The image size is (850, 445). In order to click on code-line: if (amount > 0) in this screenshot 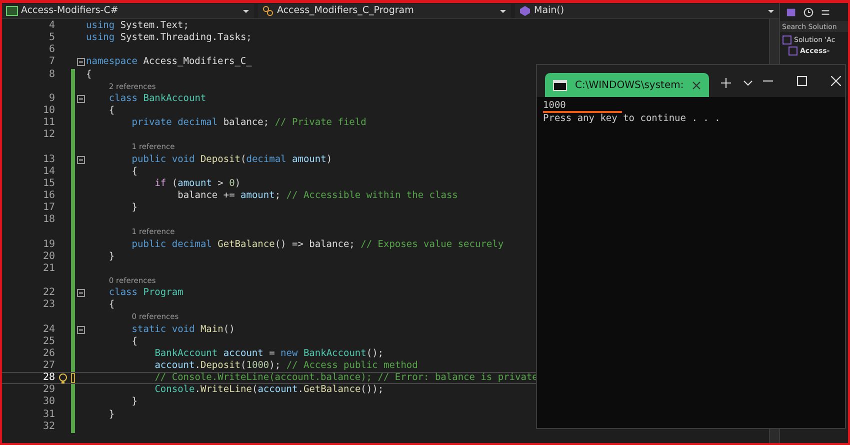, I will do `click(197, 184)`.